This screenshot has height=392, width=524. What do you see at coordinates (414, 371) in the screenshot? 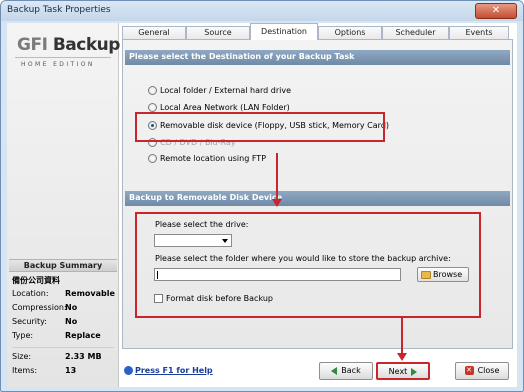
I see `arrow-right-icon` at bounding box center [414, 371].